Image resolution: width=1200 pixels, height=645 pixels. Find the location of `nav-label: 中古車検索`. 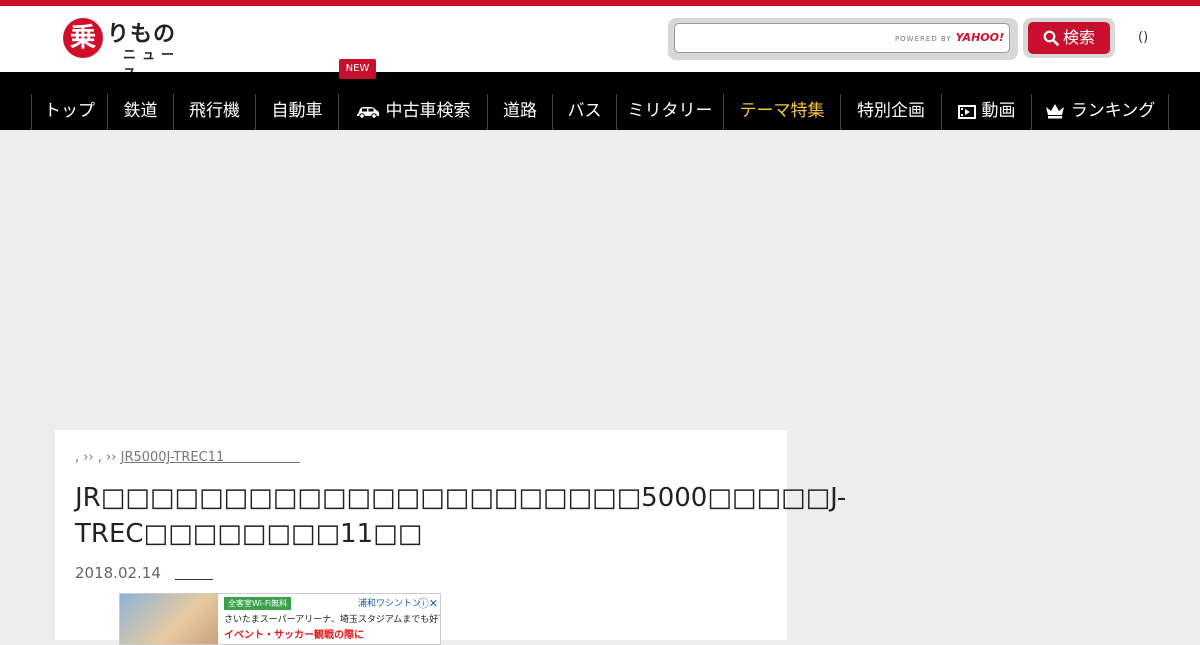

nav-label: 中古車検索 is located at coordinates (428, 111).